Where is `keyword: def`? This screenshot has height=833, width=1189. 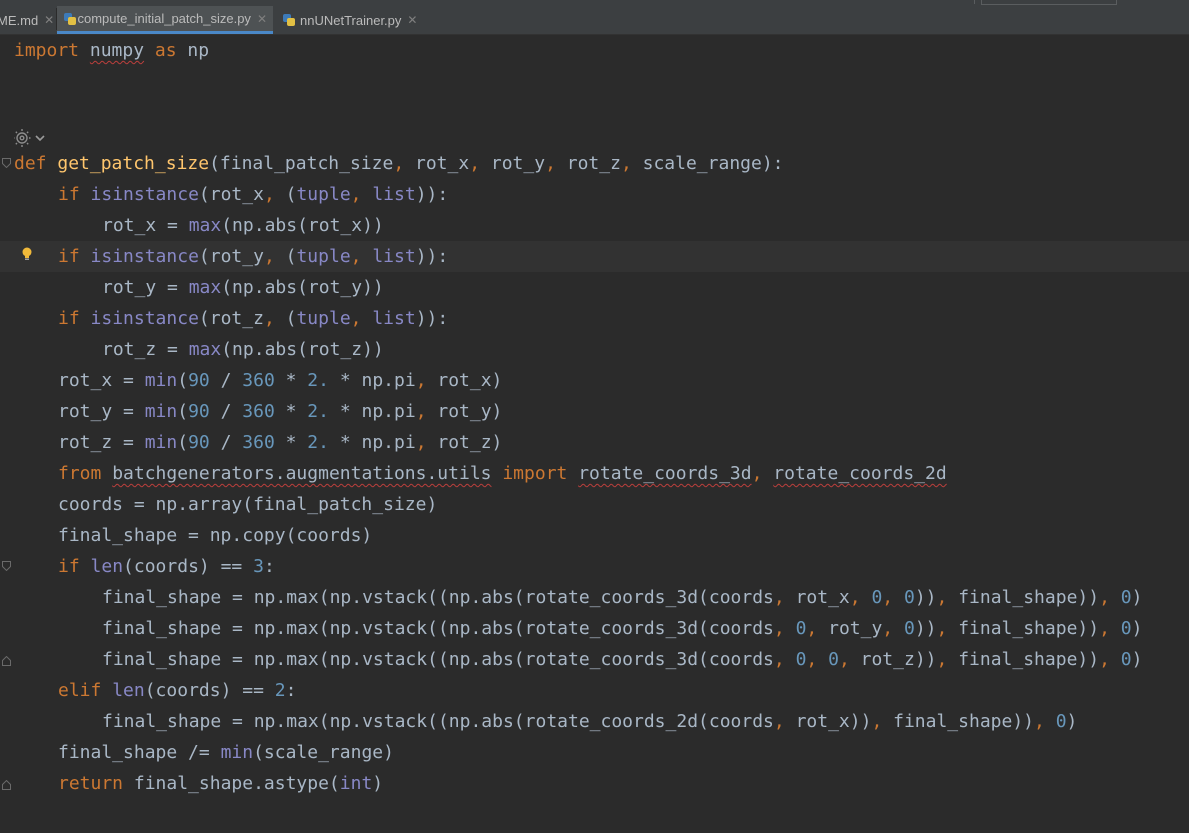 keyword: def is located at coordinates (30, 163).